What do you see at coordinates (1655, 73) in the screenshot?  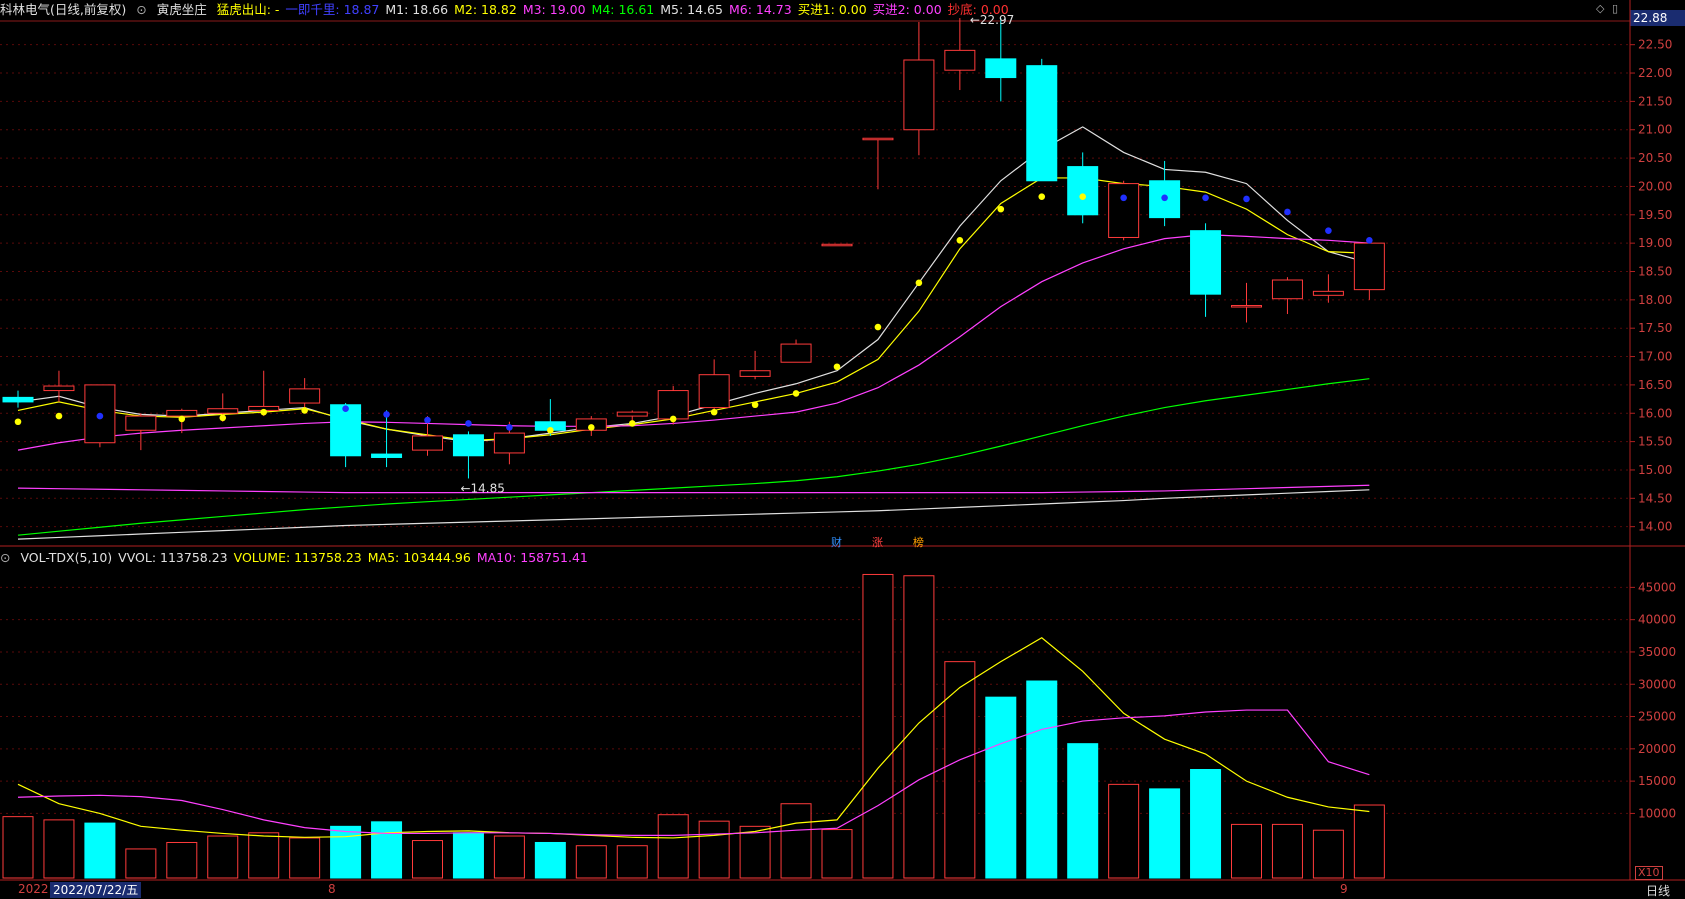 I see `y-tick-label: 22.00` at bounding box center [1655, 73].